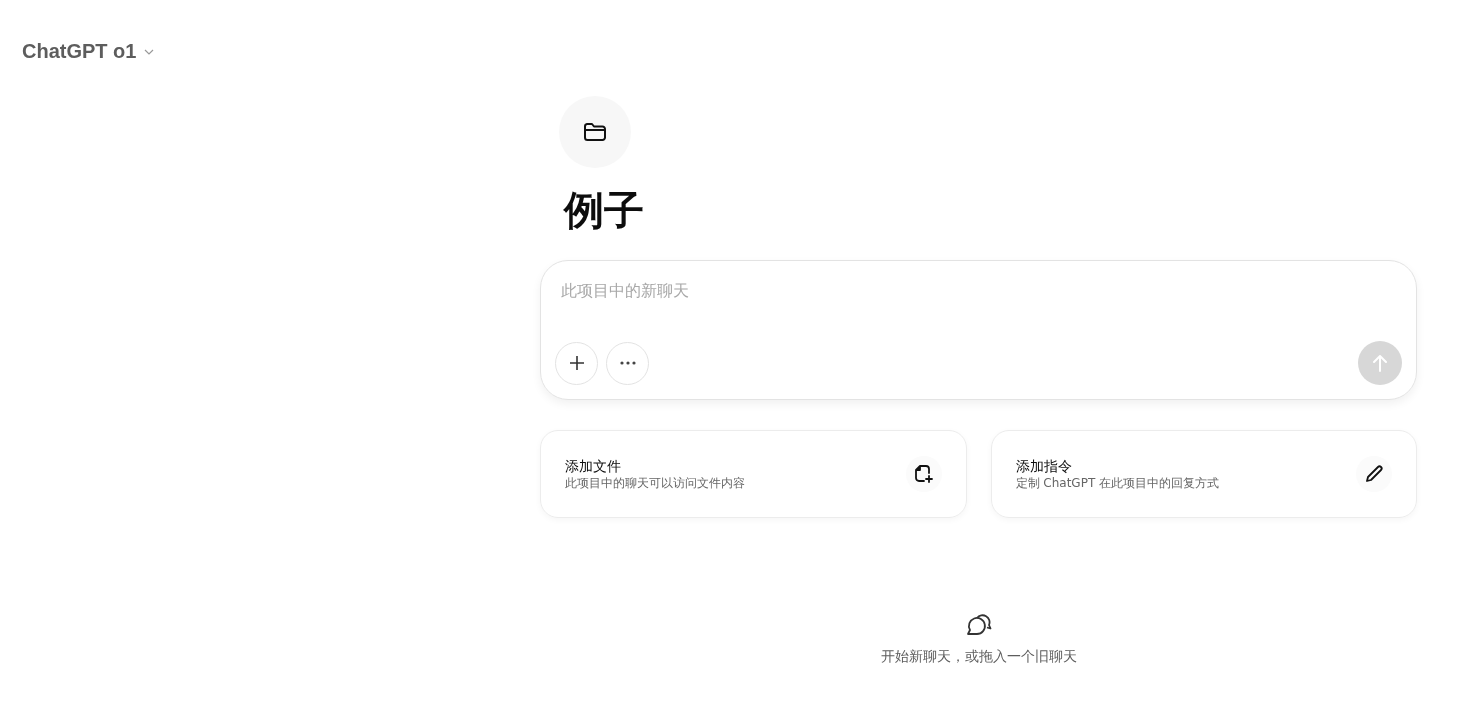 This screenshot has height=714, width=1457. Describe the element at coordinates (1044, 466) in the screenshot. I see `card-title: 添加指令` at that location.